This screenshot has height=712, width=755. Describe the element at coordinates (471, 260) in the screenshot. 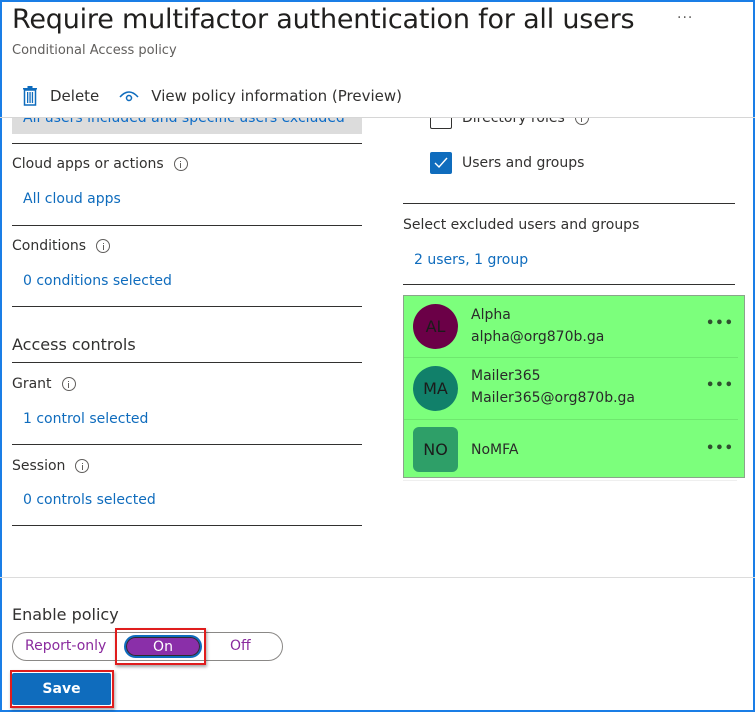

I see `excluded-users-link: 2 users, 1 group` at that location.